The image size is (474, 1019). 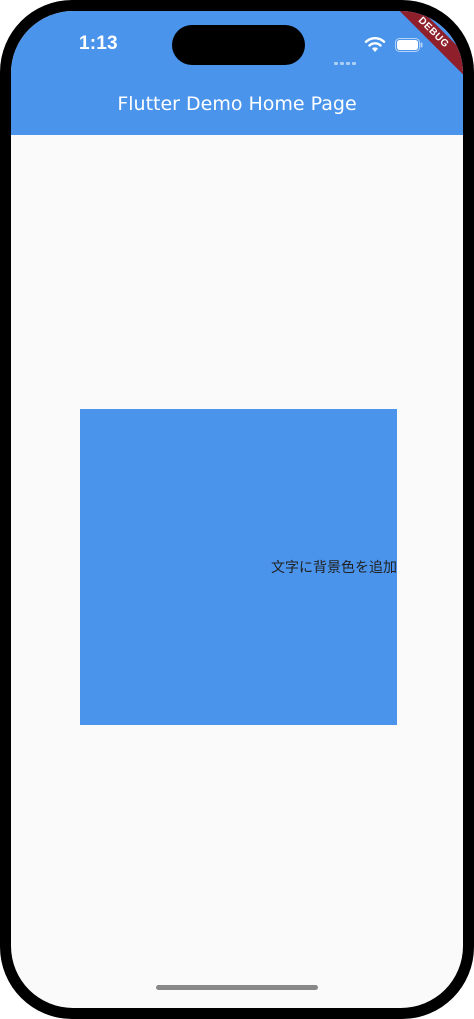 What do you see at coordinates (346, 56) in the screenshot?
I see `cellular-signal-icon` at bounding box center [346, 56].